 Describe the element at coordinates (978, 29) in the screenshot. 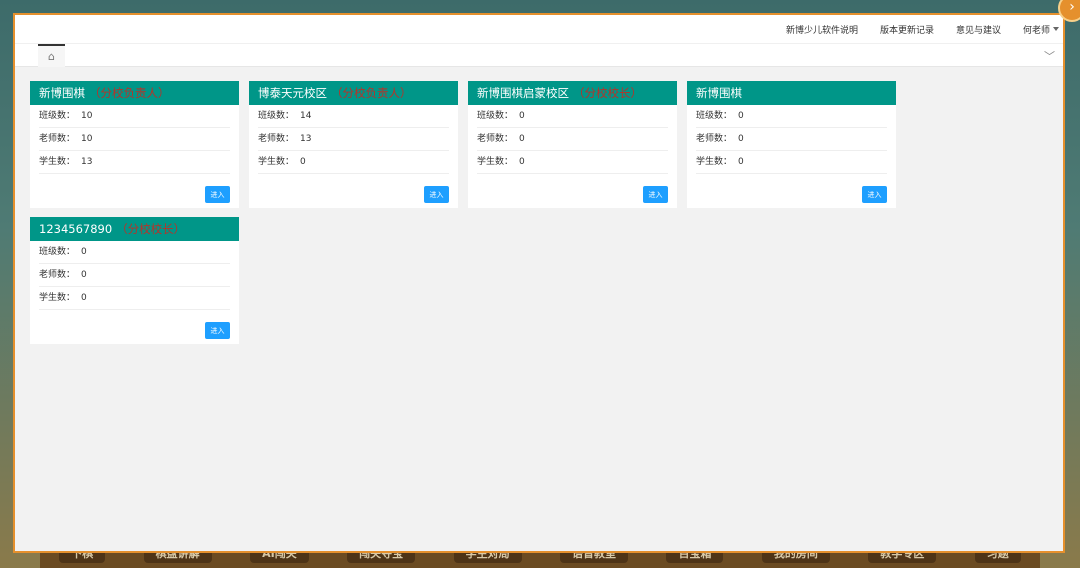

I see `link-feedback: 意见与建议` at that location.